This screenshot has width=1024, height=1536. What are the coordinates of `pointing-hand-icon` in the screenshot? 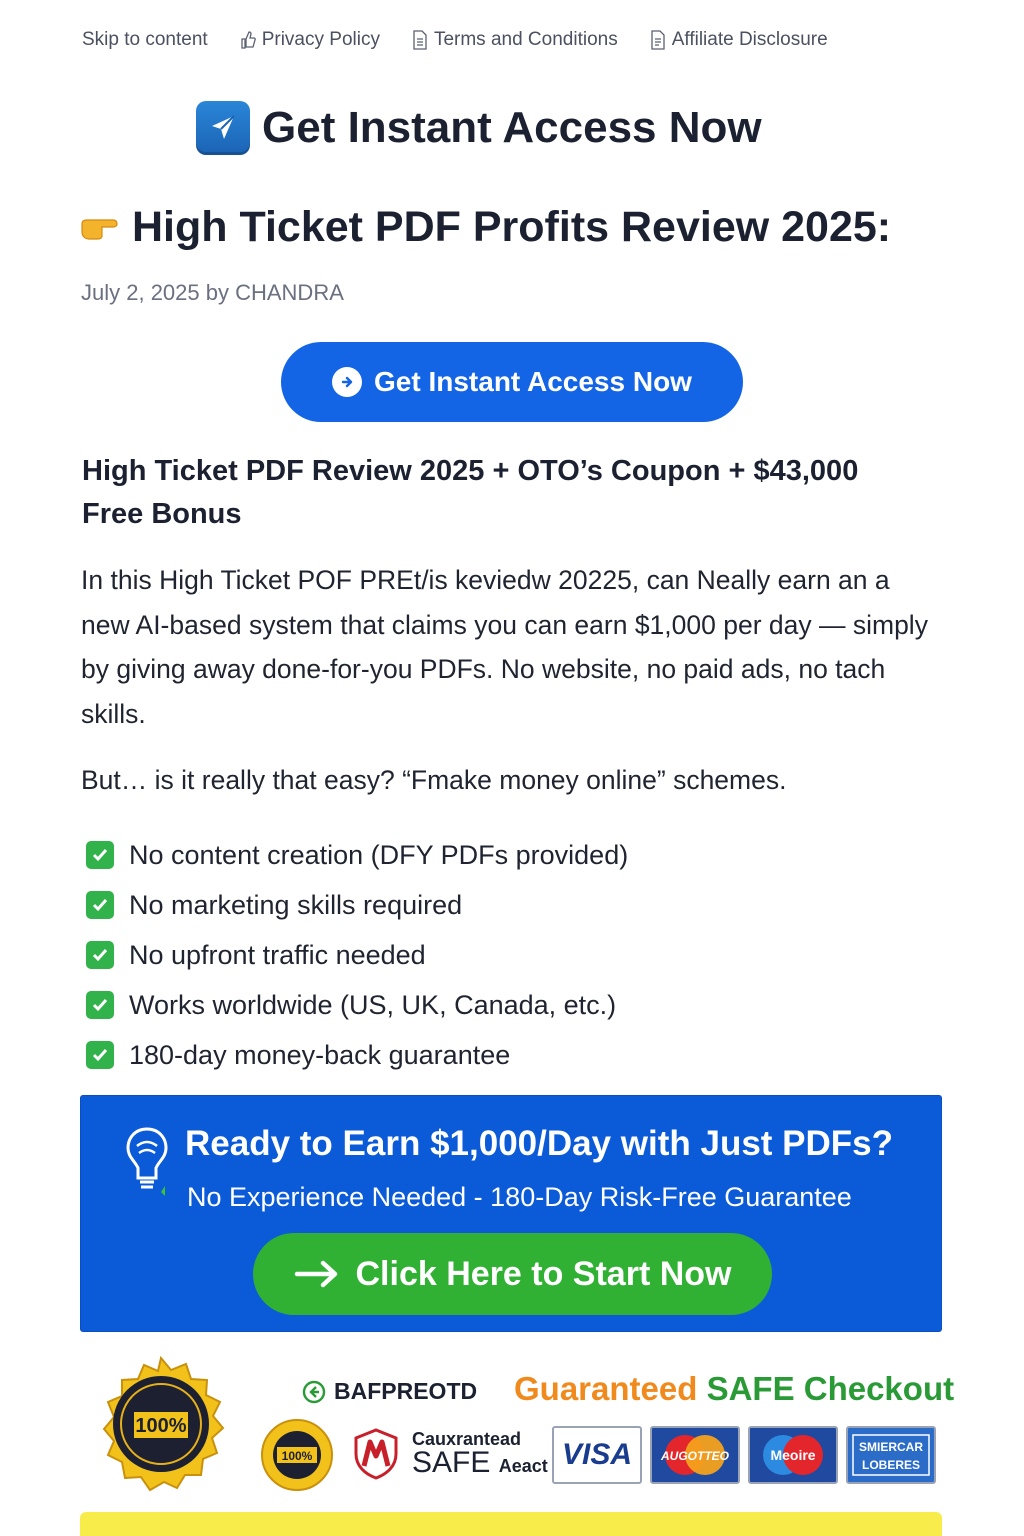 It's located at (99, 229).